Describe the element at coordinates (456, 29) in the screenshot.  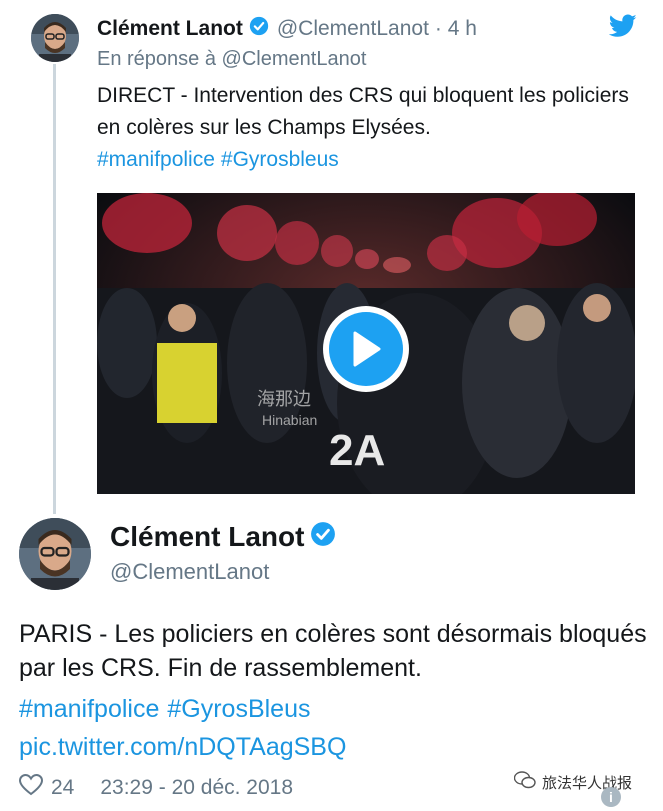
I see `tweet-time: · 4 h` at that location.